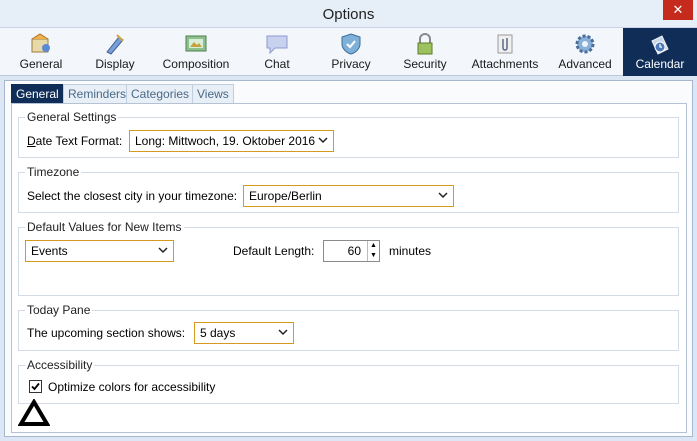 This screenshot has width=697, height=441. What do you see at coordinates (79, 141) in the screenshot?
I see `date-format-label-text: ate Text Format:` at bounding box center [79, 141].